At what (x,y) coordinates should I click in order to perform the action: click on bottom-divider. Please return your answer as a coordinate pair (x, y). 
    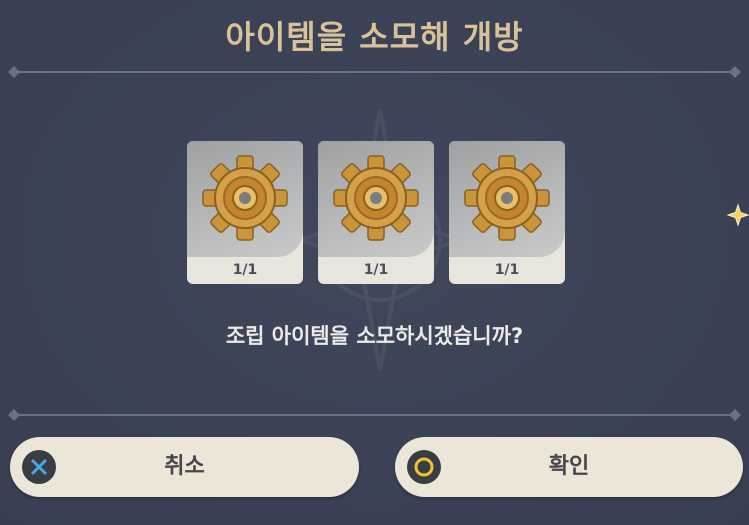
    Looking at the image, I should click on (374, 415).